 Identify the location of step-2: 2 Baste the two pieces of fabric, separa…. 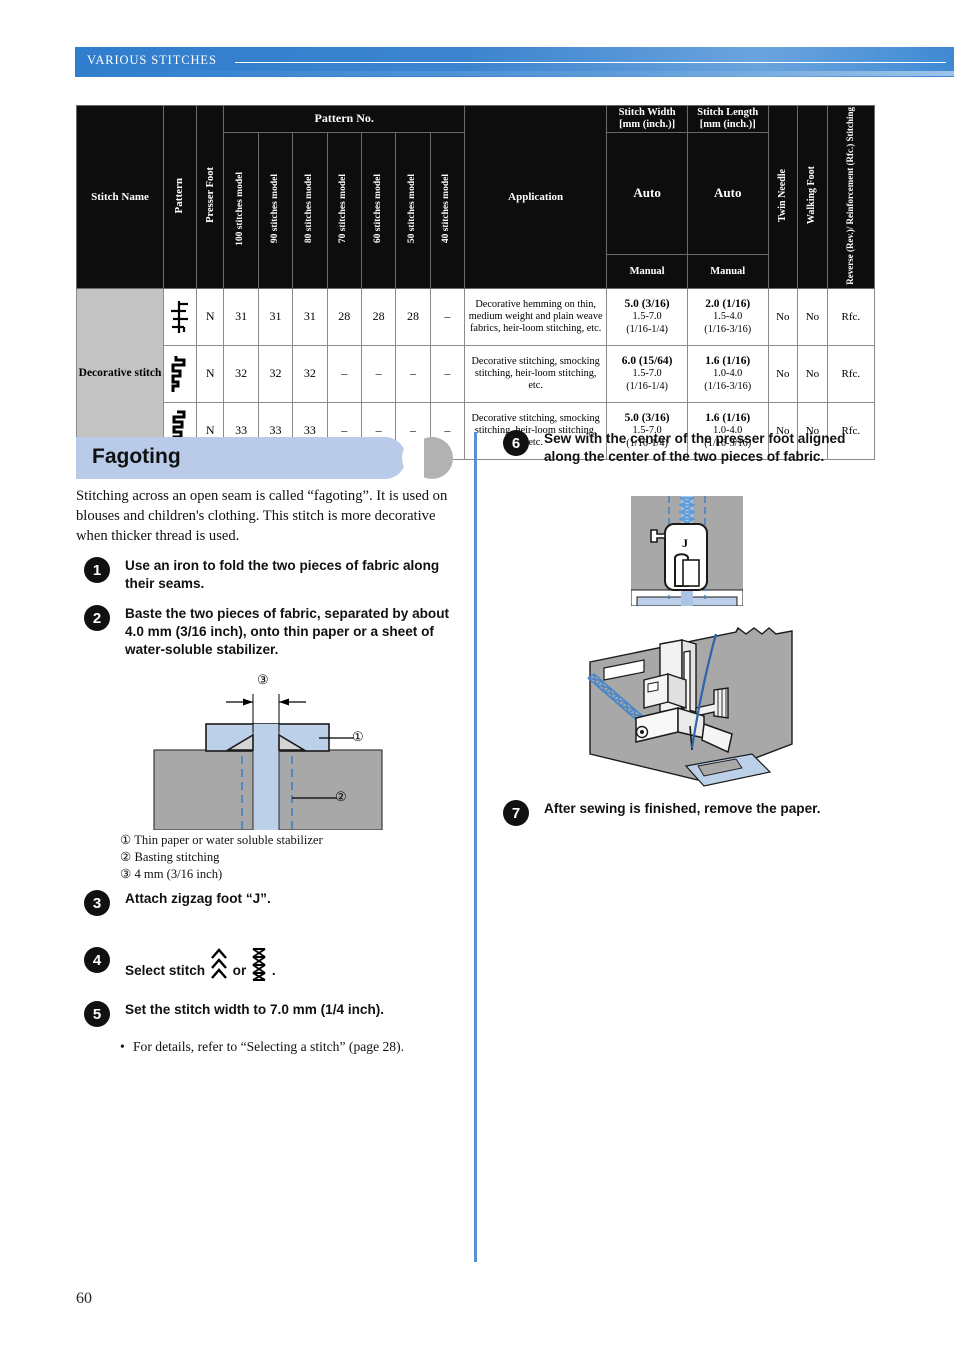
(271, 632).